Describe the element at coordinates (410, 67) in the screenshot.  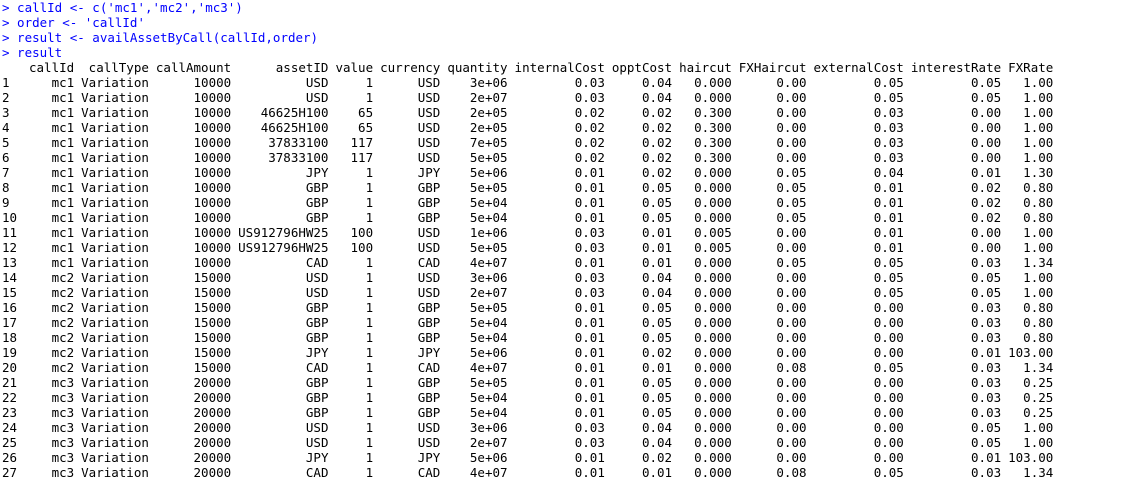
I see `column-header: currency` at that location.